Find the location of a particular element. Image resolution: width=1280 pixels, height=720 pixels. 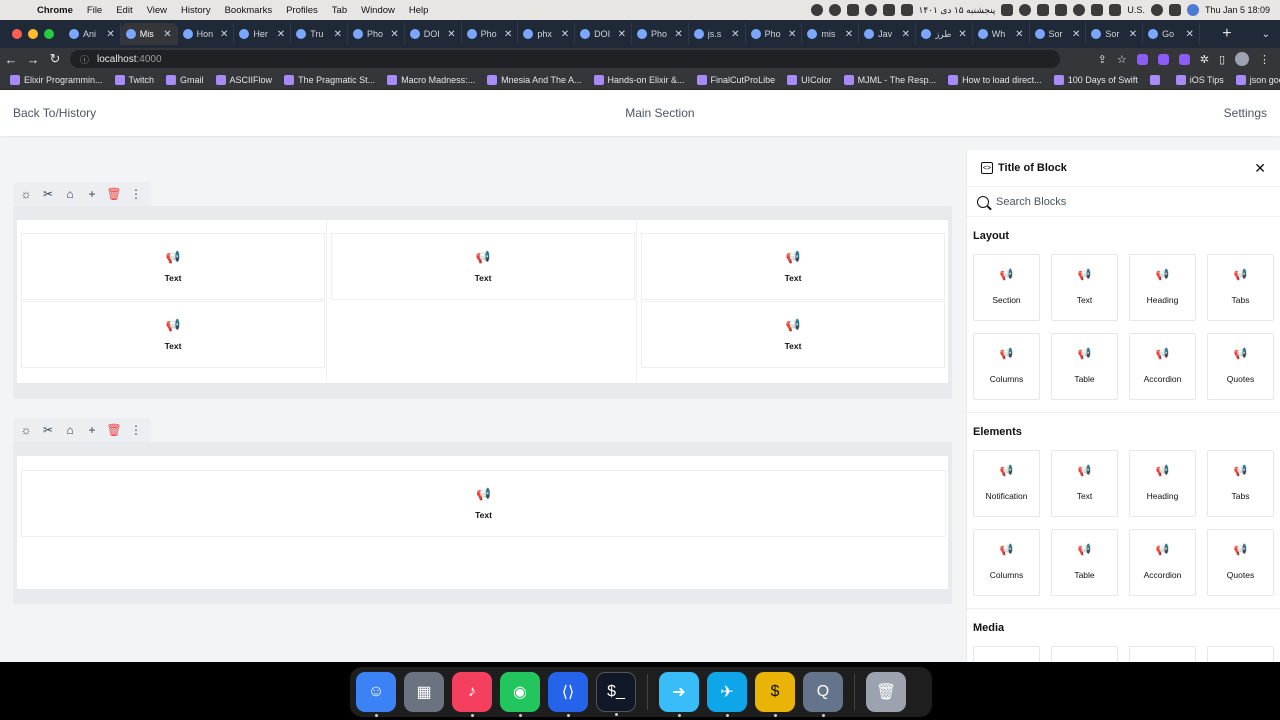

column-3: 📢 Text 📢 Text is located at coordinates (793, 301).